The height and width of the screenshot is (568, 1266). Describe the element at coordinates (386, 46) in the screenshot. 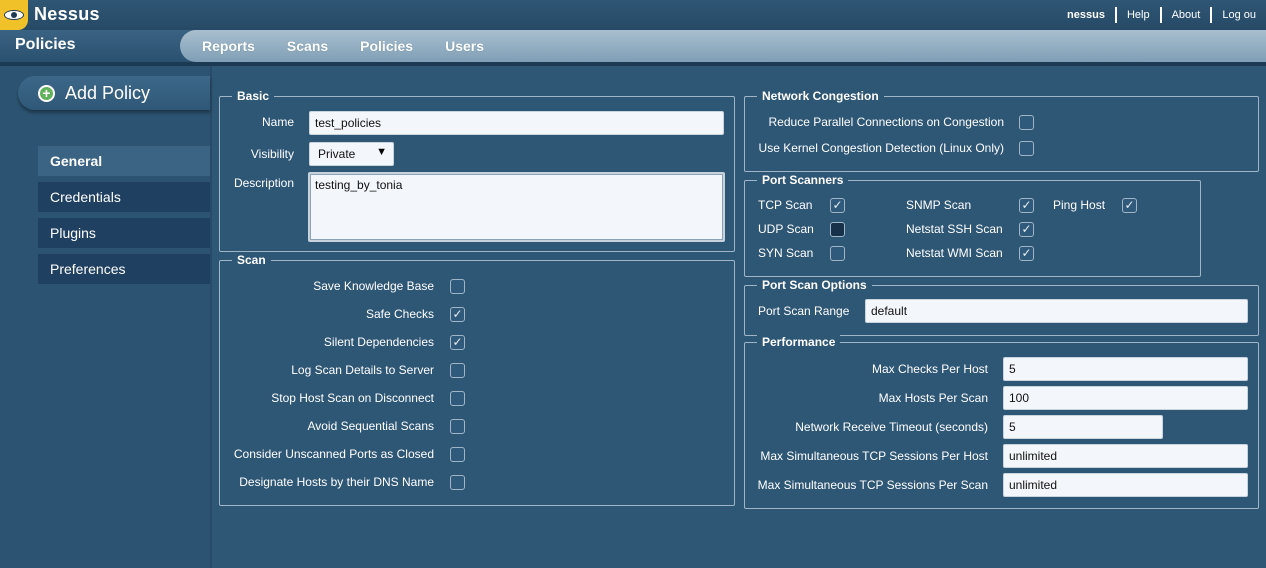

I see `nav-policies: Policies` at that location.